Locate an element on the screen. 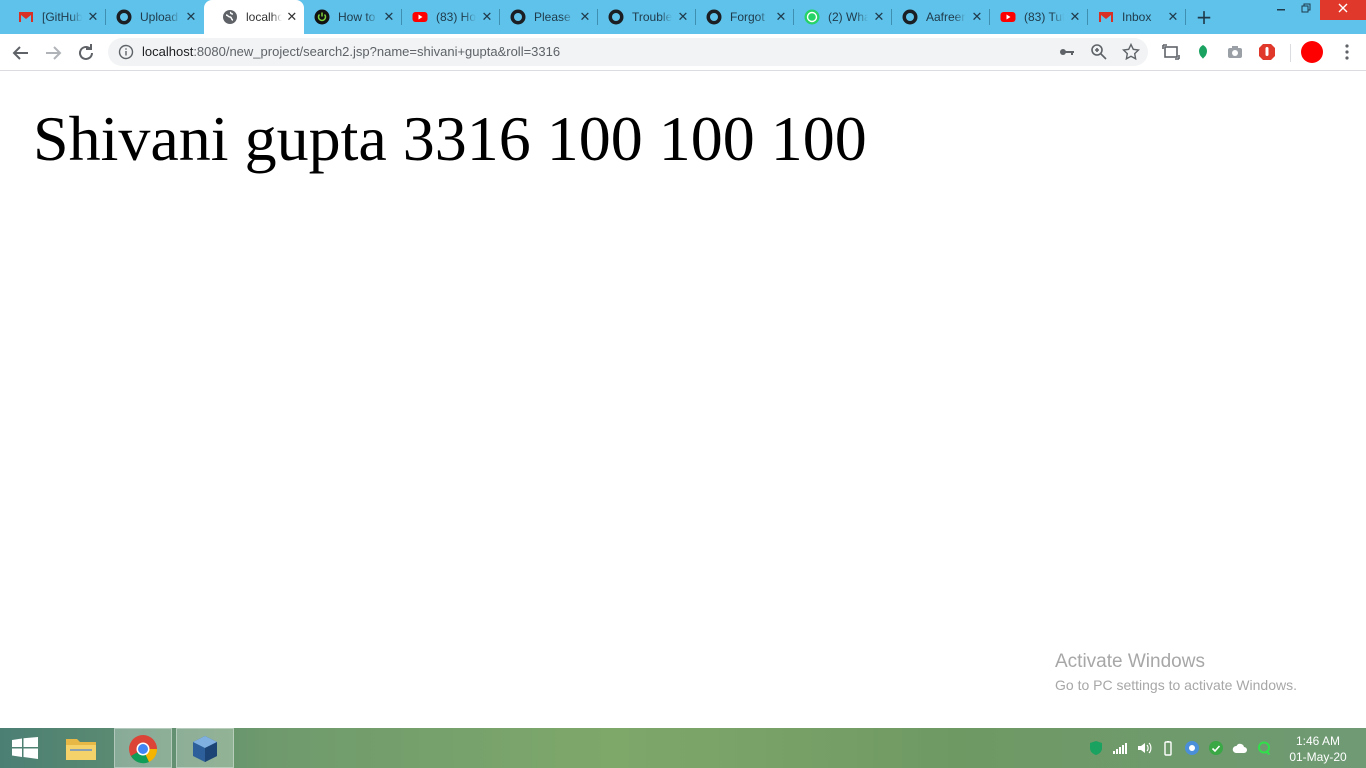  taskbar-file-explorer is located at coordinates (81, 748).